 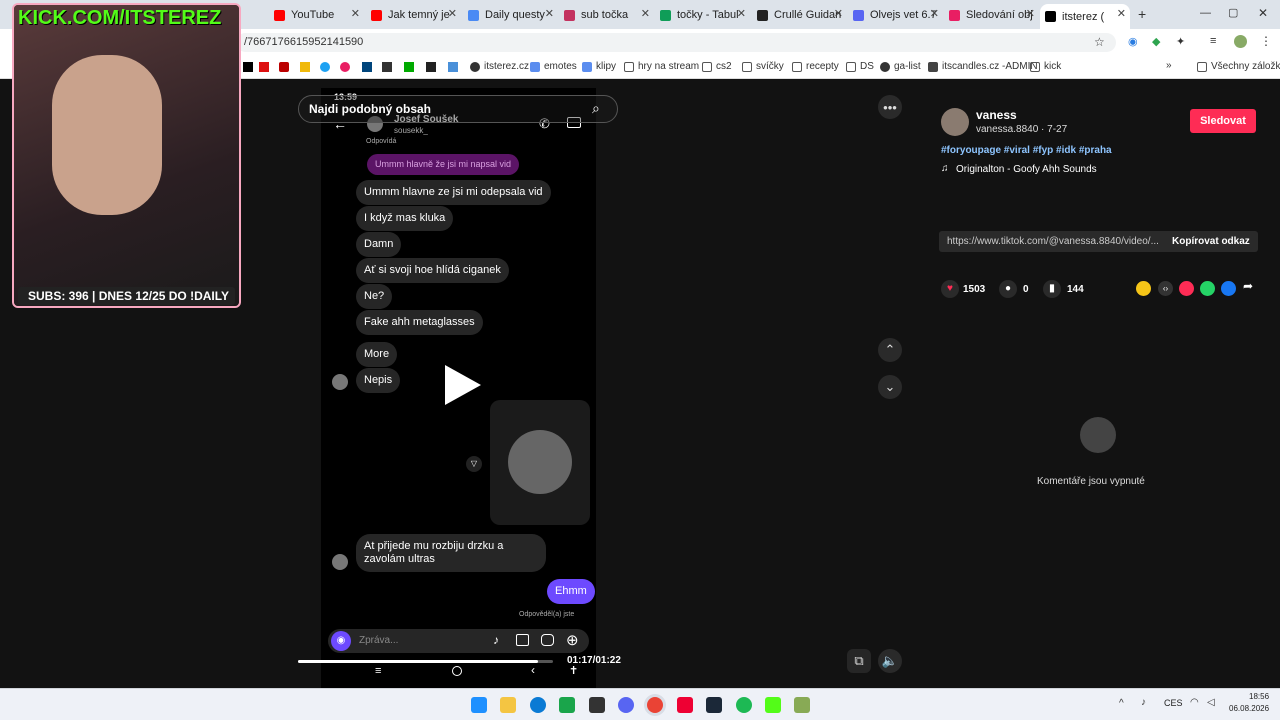 I want to click on bookmark-folder-kick: kick, so click(x=1045, y=66).